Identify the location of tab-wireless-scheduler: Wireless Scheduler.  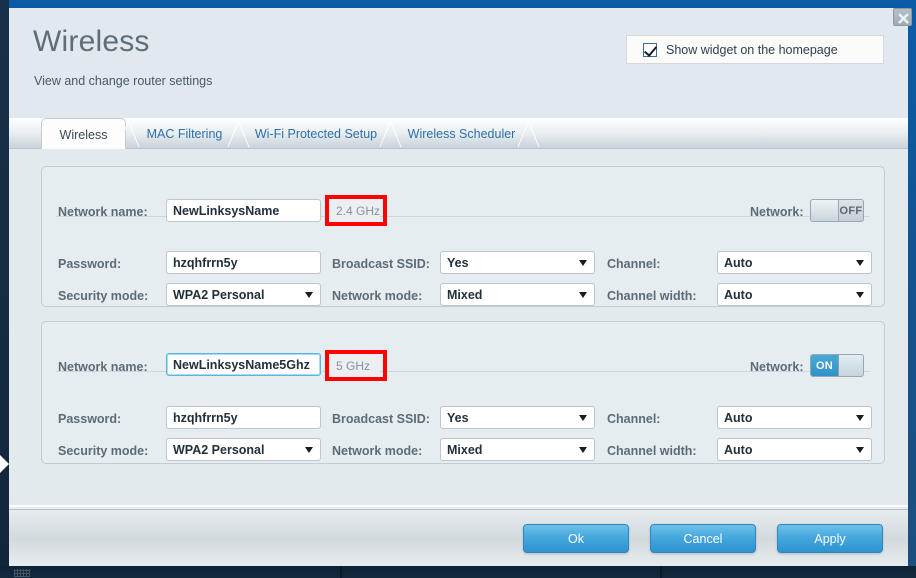
(461, 133).